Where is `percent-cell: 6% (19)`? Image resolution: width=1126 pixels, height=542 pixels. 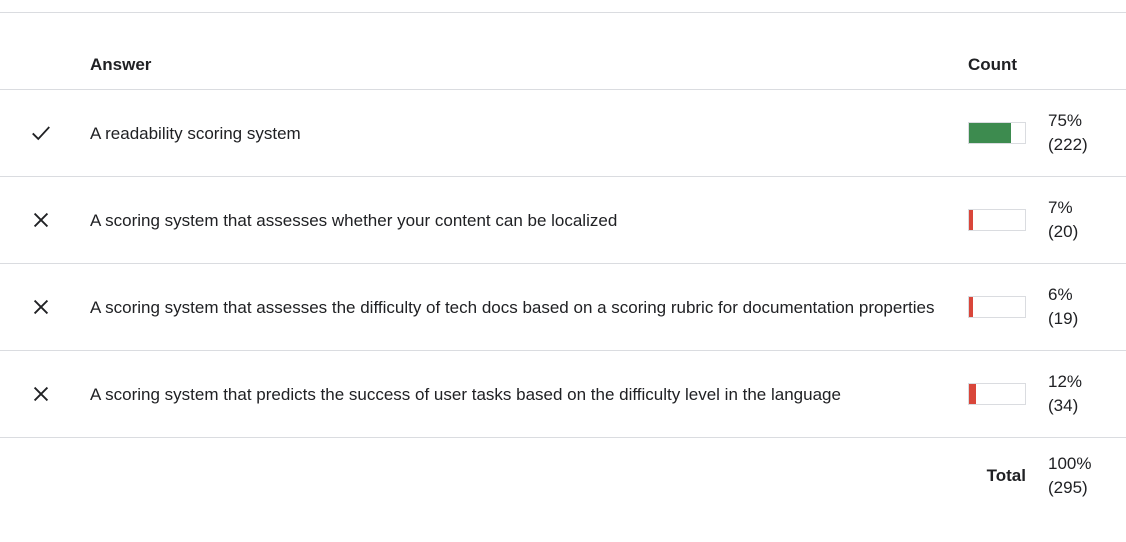 percent-cell: 6% (19) is located at coordinates (1087, 307).